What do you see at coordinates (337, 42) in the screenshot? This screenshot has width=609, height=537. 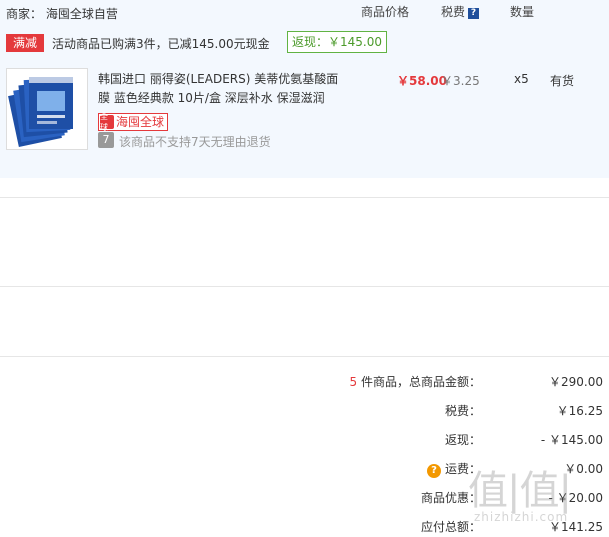 I see `rebate-badge: 返现：￥145.00` at bounding box center [337, 42].